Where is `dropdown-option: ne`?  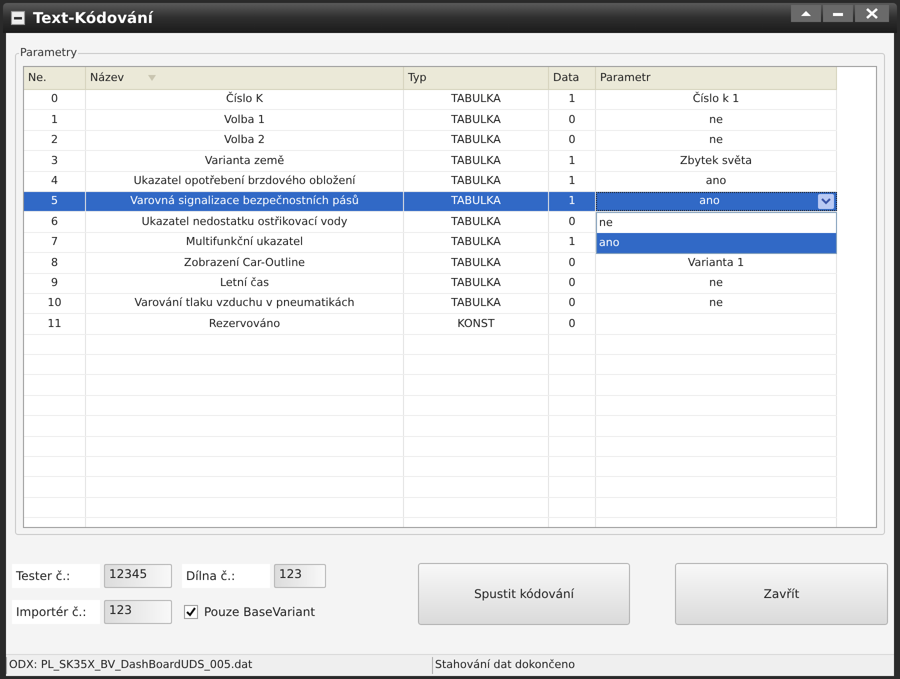 dropdown-option: ne is located at coordinates (716, 223).